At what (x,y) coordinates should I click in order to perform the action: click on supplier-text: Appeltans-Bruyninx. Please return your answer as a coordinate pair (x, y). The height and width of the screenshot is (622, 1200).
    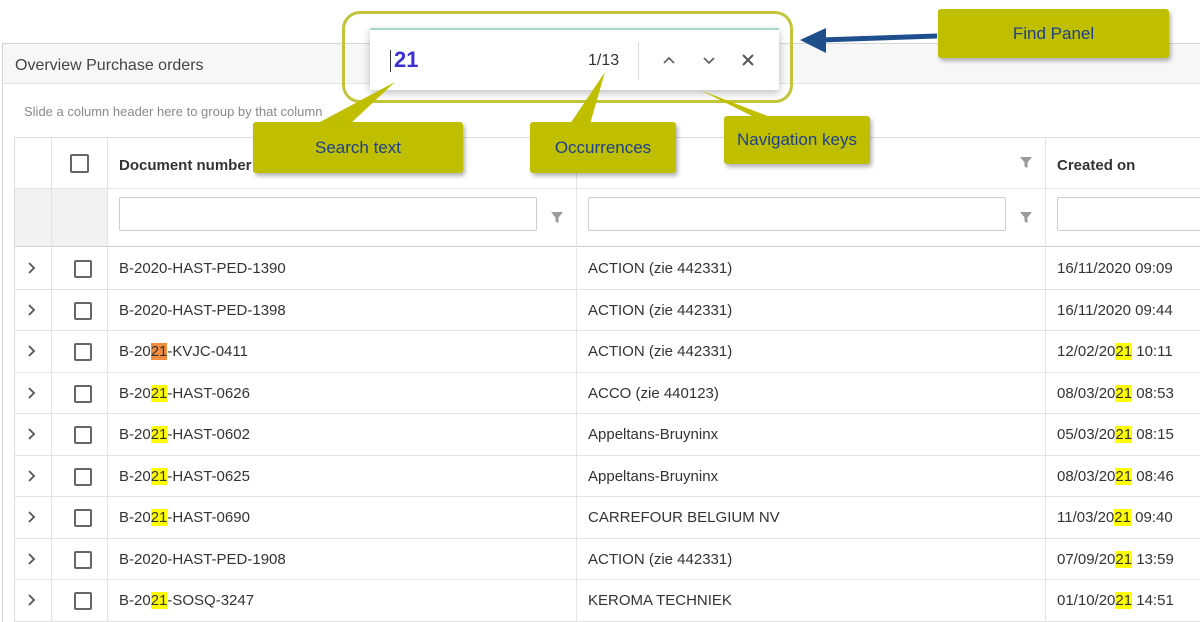
    Looking at the image, I should click on (653, 476).